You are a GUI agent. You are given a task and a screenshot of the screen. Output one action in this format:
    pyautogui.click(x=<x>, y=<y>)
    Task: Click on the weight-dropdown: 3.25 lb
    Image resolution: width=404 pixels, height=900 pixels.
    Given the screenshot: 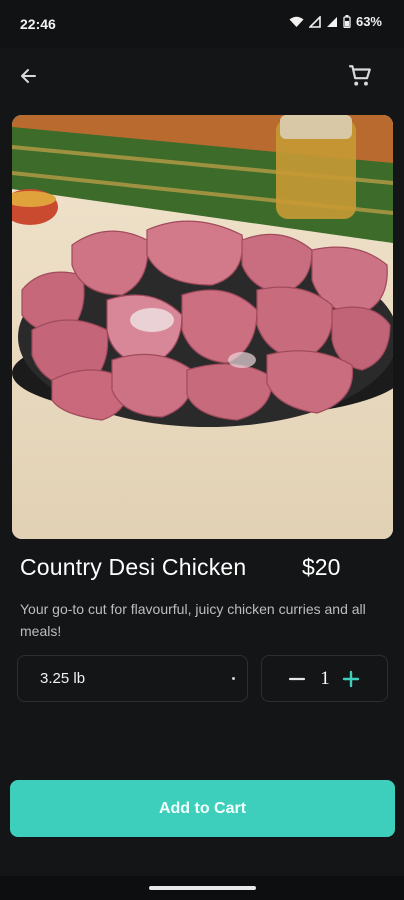 What is the action you would take?
    pyautogui.click(x=132, y=678)
    